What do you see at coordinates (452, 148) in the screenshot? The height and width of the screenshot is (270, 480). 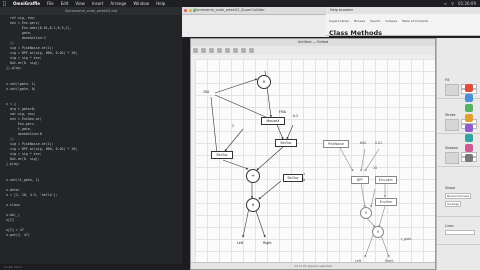 I see `shadow-label: Shadow` at bounding box center [452, 148].